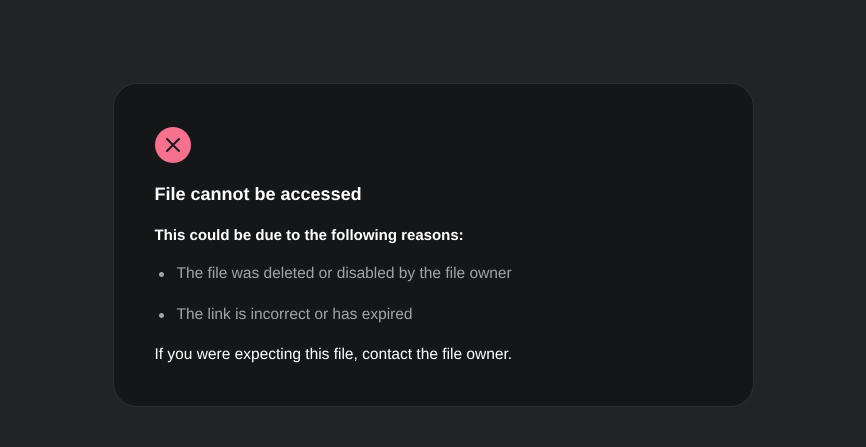 This screenshot has width=866, height=447. What do you see at coordinates (334, 355) in the screenshot?
I see `footer-text: If you were expecting this file, contact the file owner.` at bounding box center [334, 355].